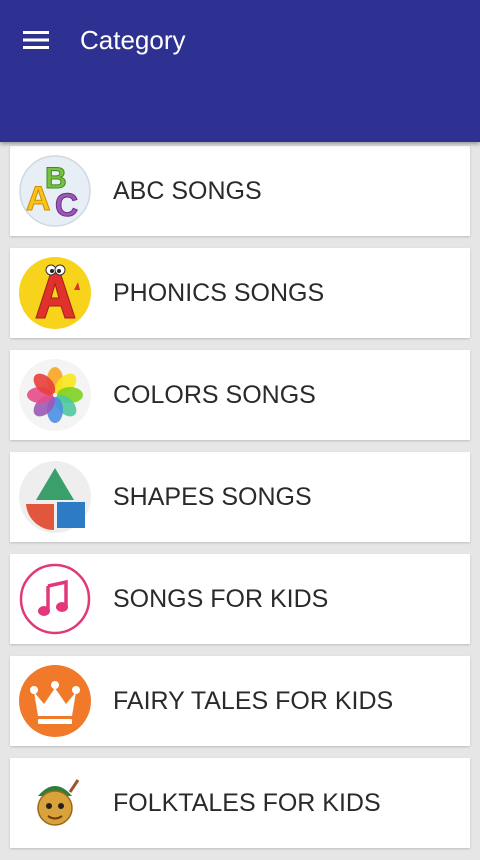  I want to click on category-label: PHONICS SONGS, so click(219, 293).